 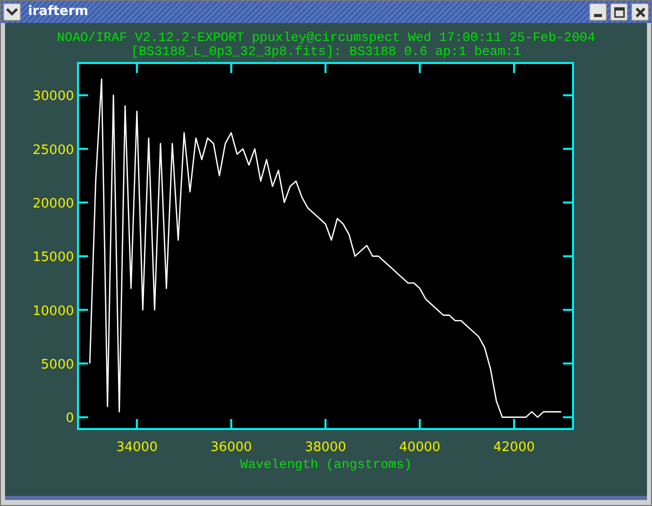 I want to click on tick-label: 36000, so click(x=231, y=446).